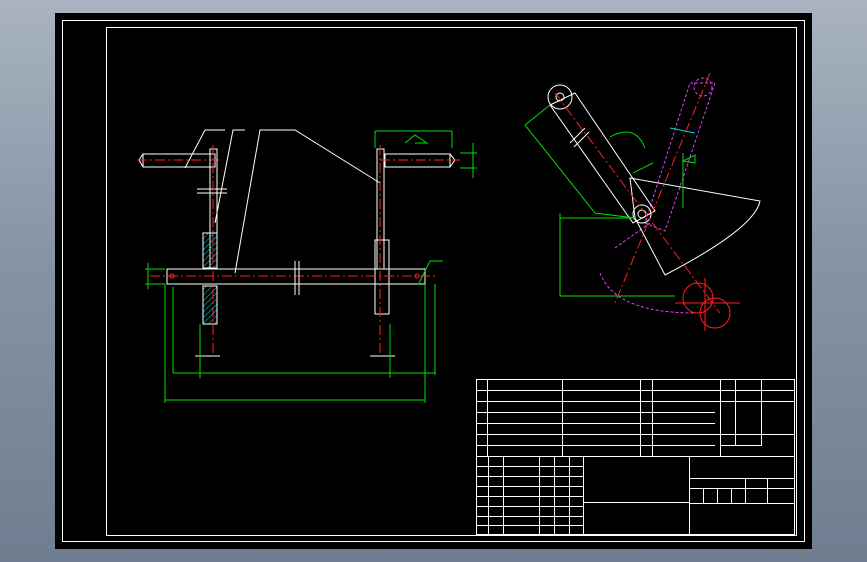  Describe the element at coordinates (635, 457) in the screenshot. I see `title-block` at that location.